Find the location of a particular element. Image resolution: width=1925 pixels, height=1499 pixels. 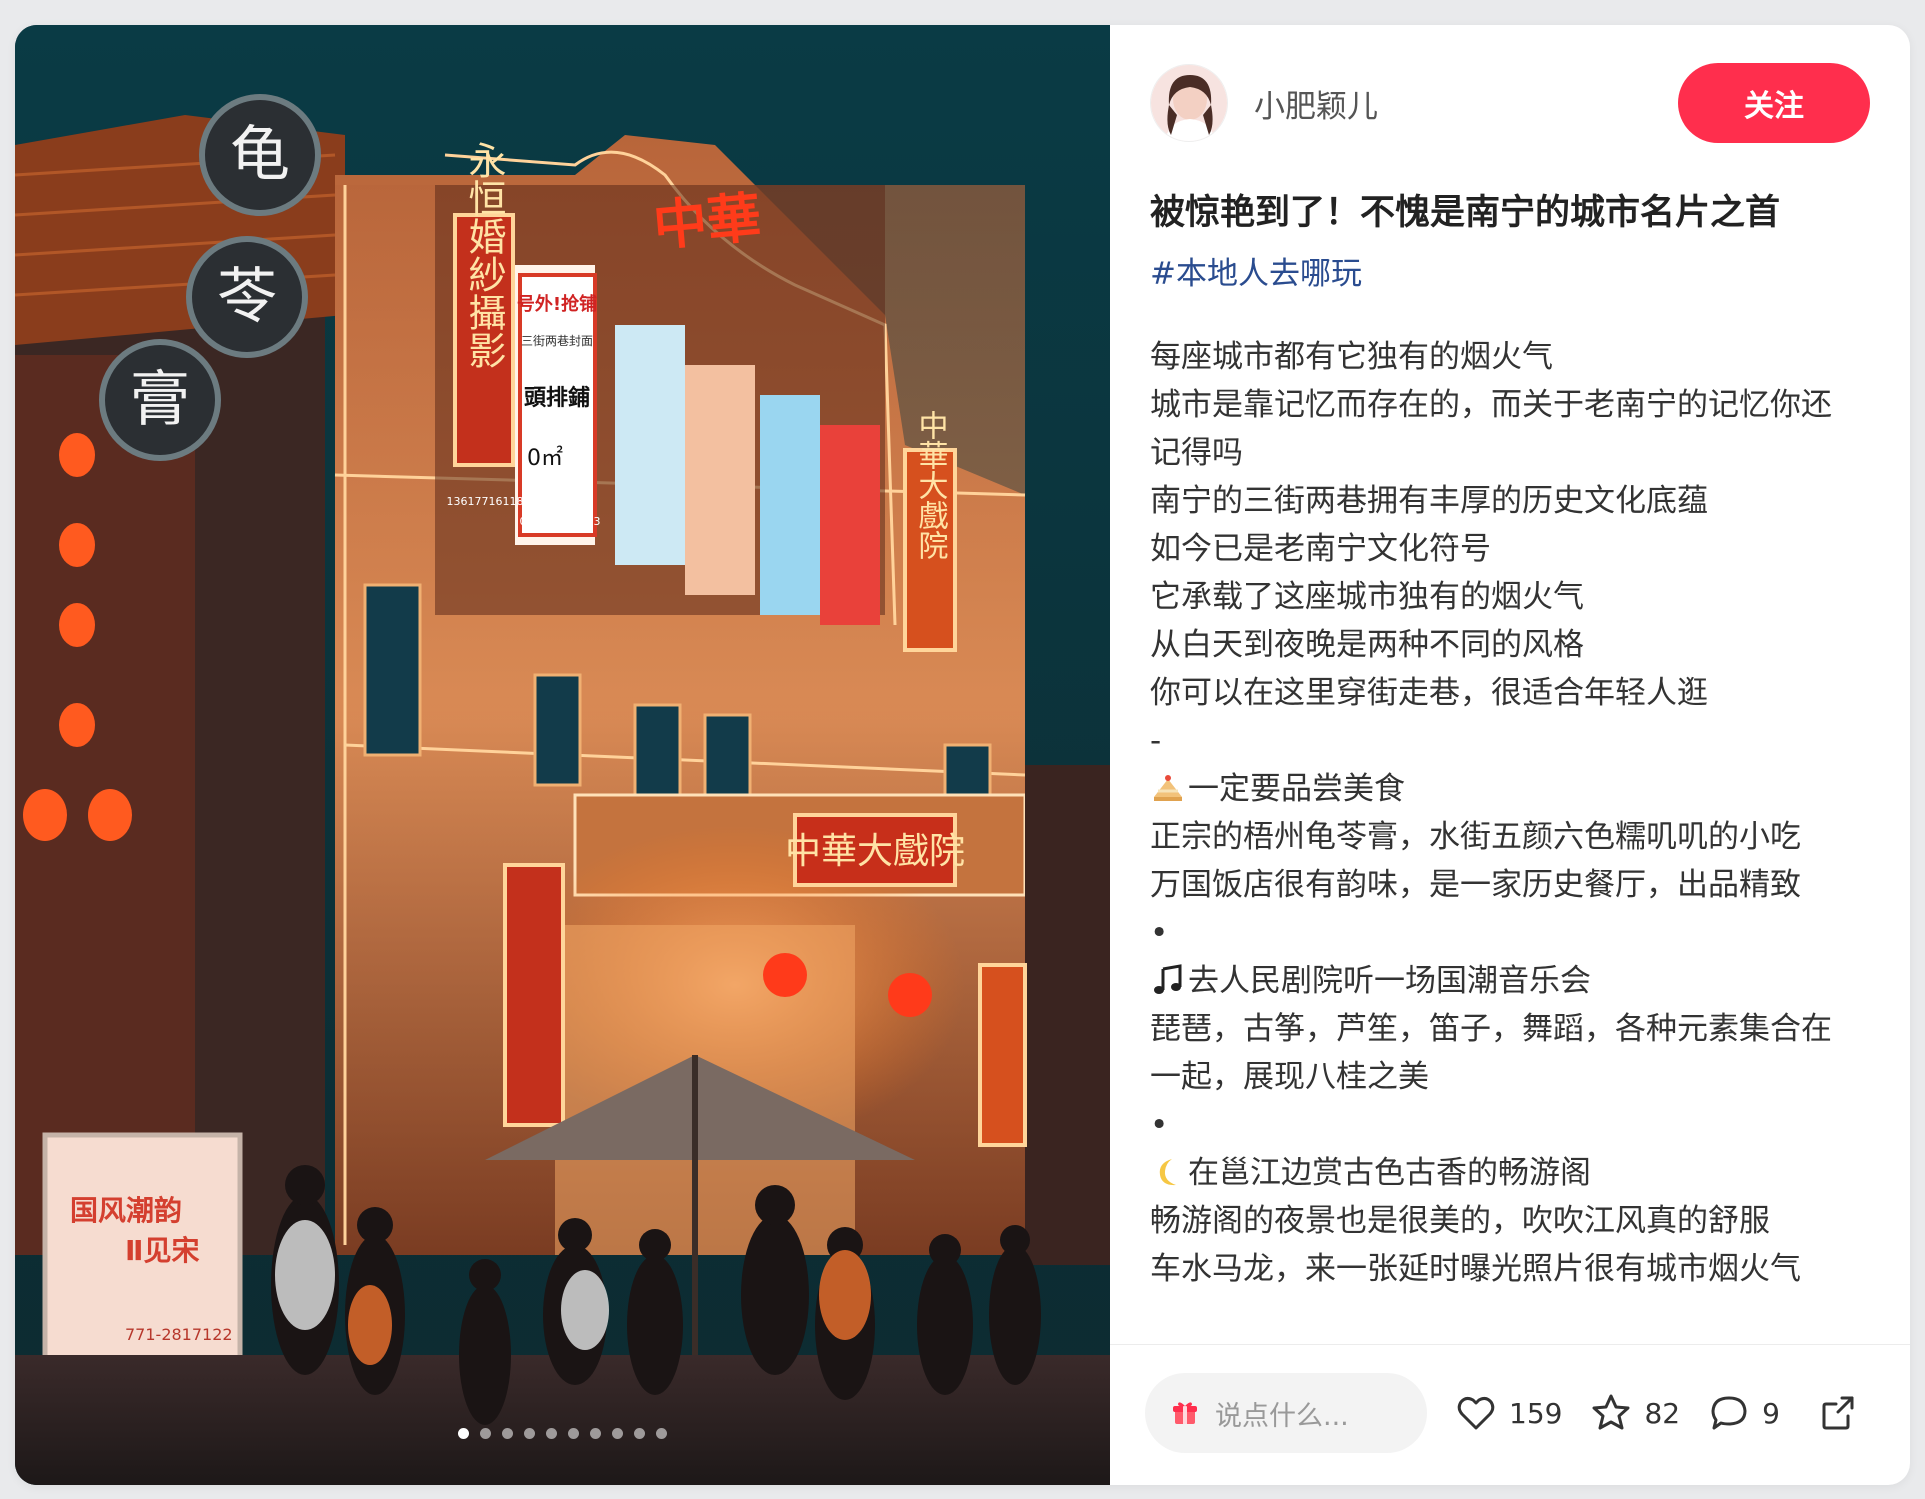

description-line: 在邕江边赏古色古香的畅游阁 is located at coordinates (1507, 1173).